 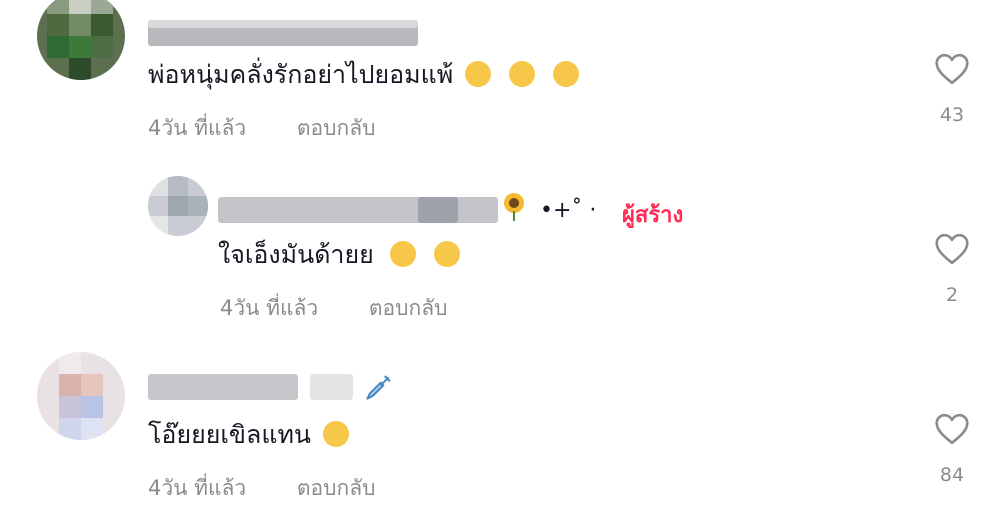 I want to click on username-decoration: •+˚ ·, so click(x=568, y=210).